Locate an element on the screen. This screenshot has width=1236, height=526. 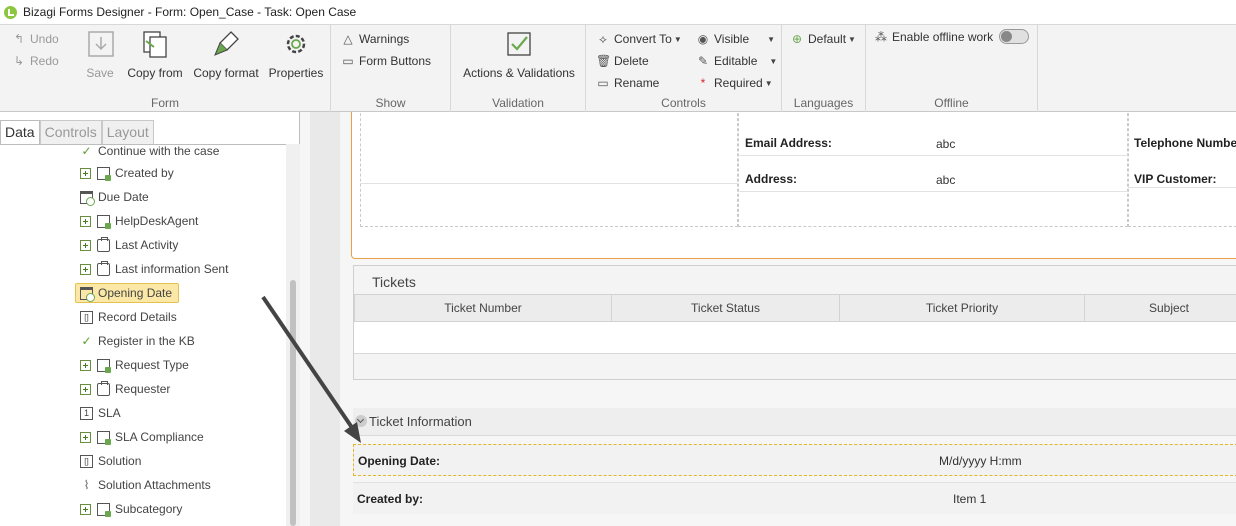
tree-node: Request Type is located at coordinates (134, 365).